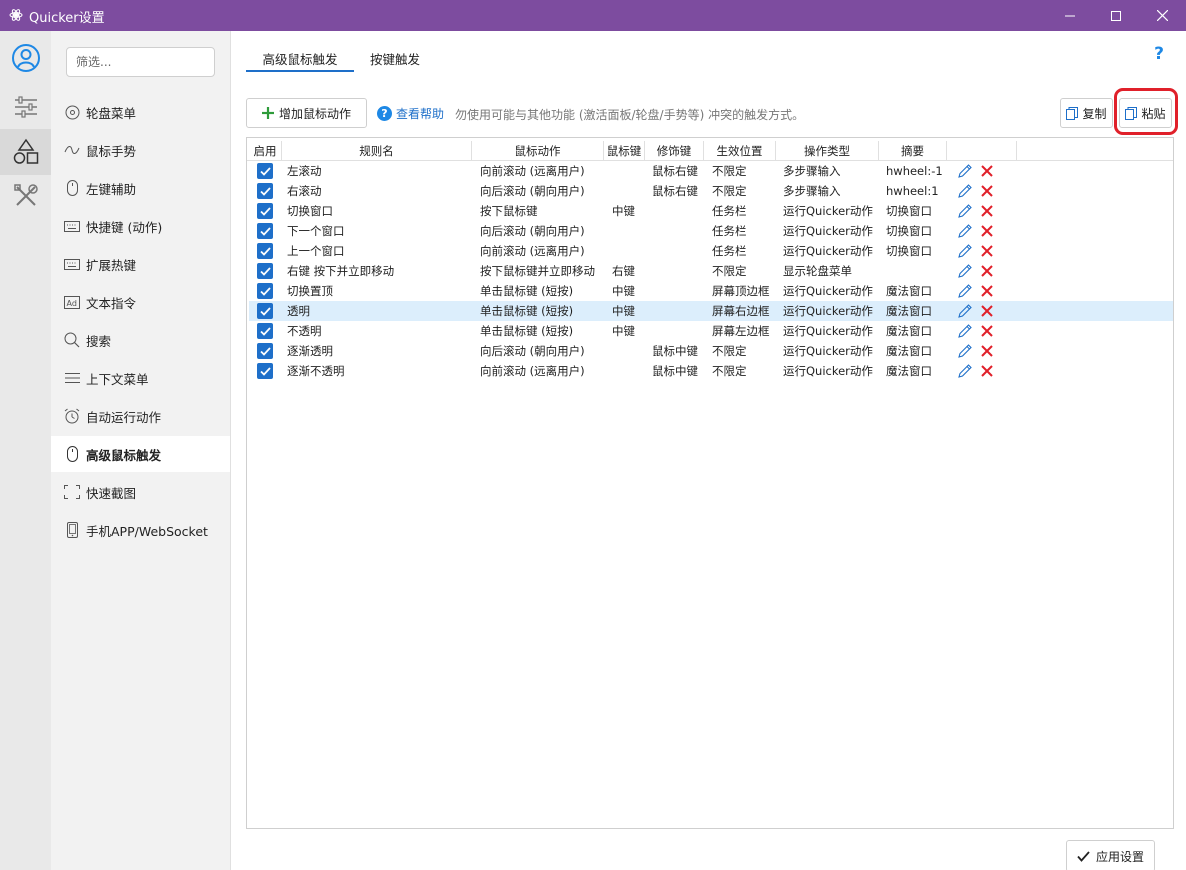 The width and height of the screenshot is (1186, 870). Describe the element at coordinates (711, 251) in the screenshot. I see `table-row: 上一个窗口 向前滚动 (远离用户) 任务栏 运行Quicker动作 切换窗口` at that location.